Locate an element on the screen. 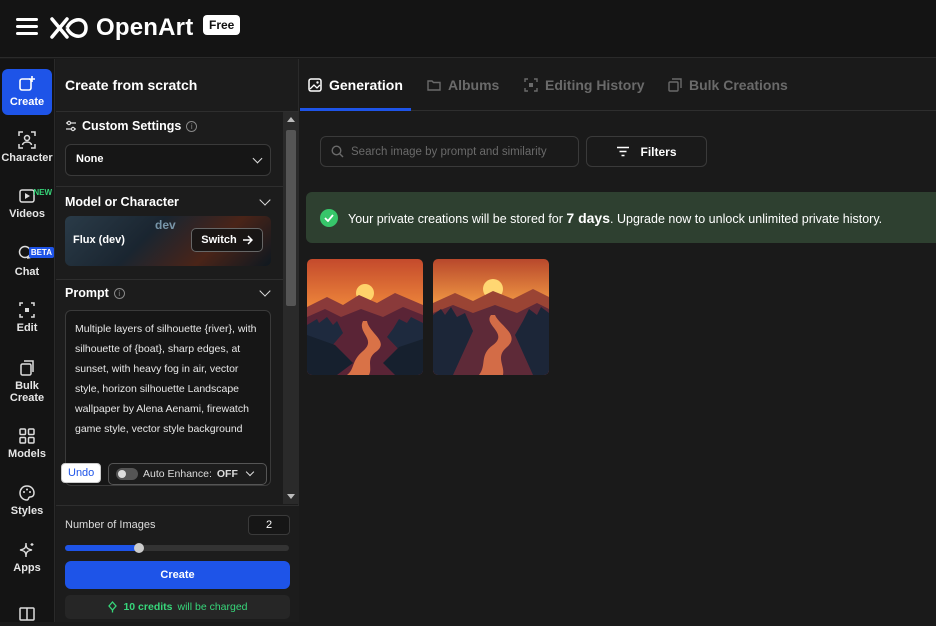  filter-icon is located at coordinates (623, 151).